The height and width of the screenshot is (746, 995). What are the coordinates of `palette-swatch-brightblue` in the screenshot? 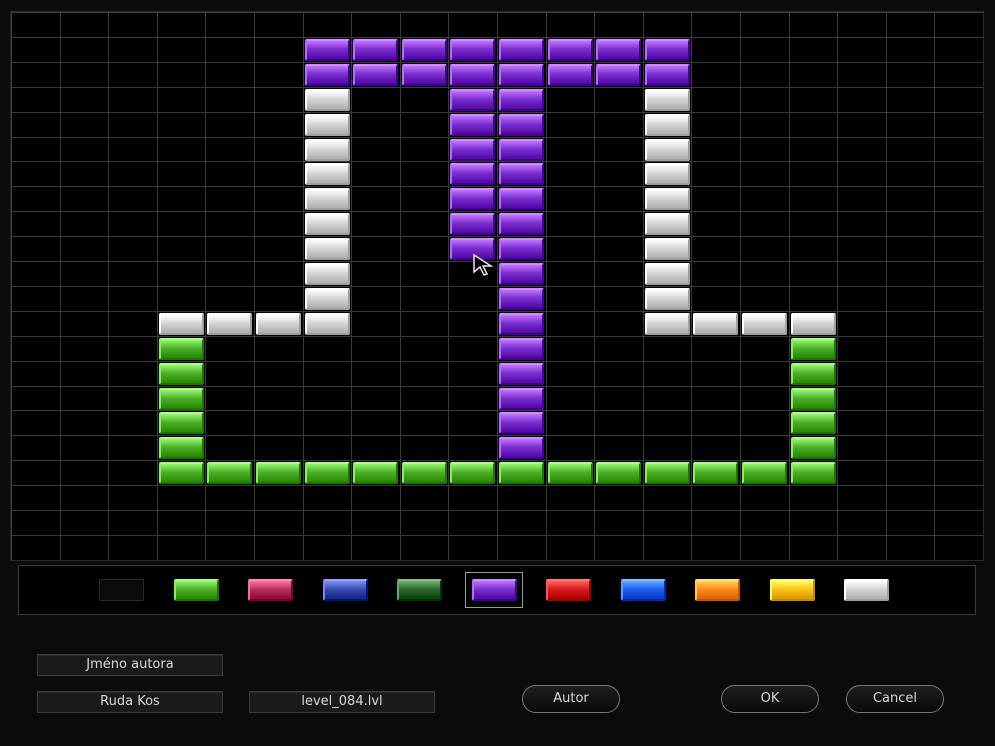 It's located at (643, 590).